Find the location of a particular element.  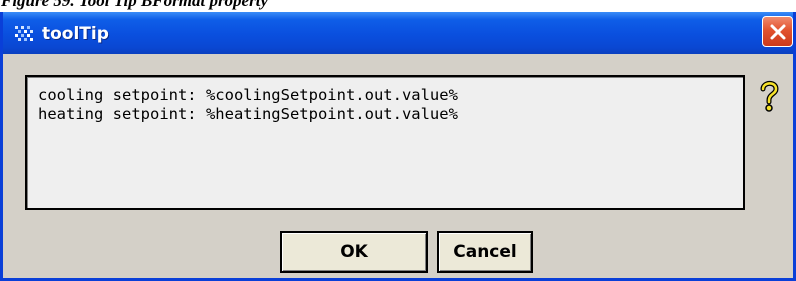

close-icon is located at coordinates (778, 32).